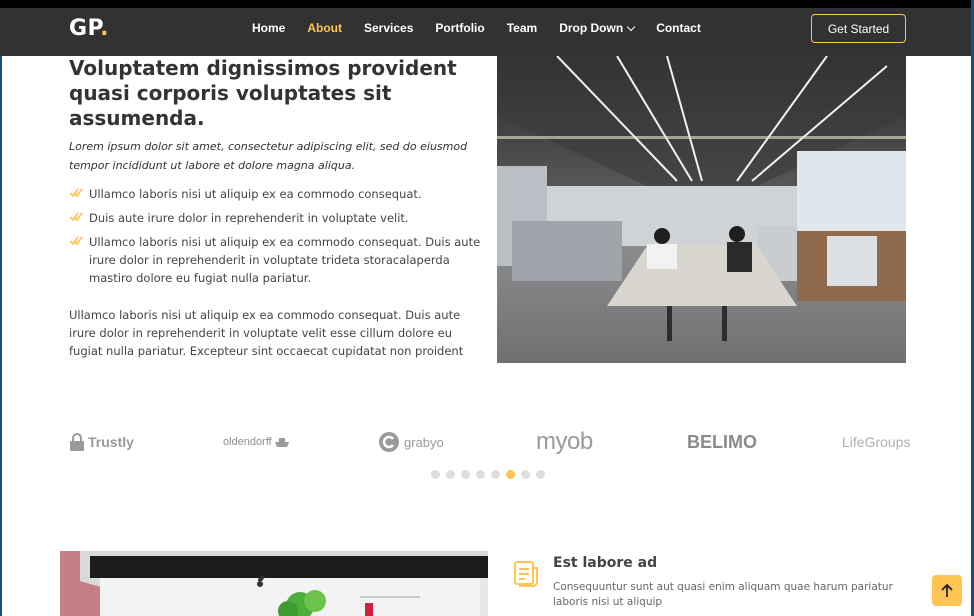 The width and height of the screenshot is (974, 616). What do you see at coordinates (858, 28) in the screenshot?
I see `get-started-button: Get Started` at bounding box center [858, 28].